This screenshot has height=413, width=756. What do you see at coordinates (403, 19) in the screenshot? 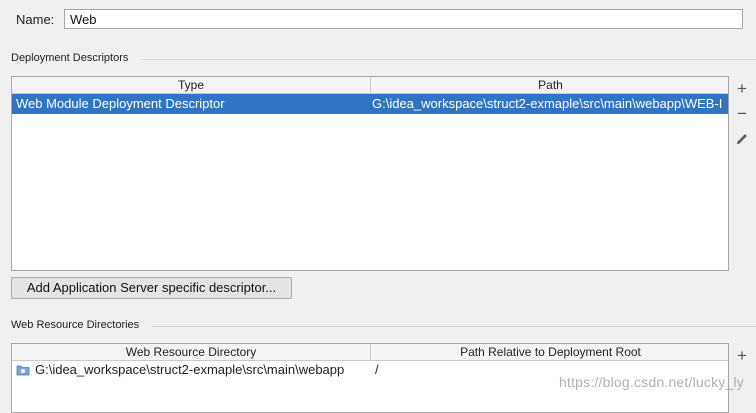
I see `name-input: Web` at bounding box center [403, 19].